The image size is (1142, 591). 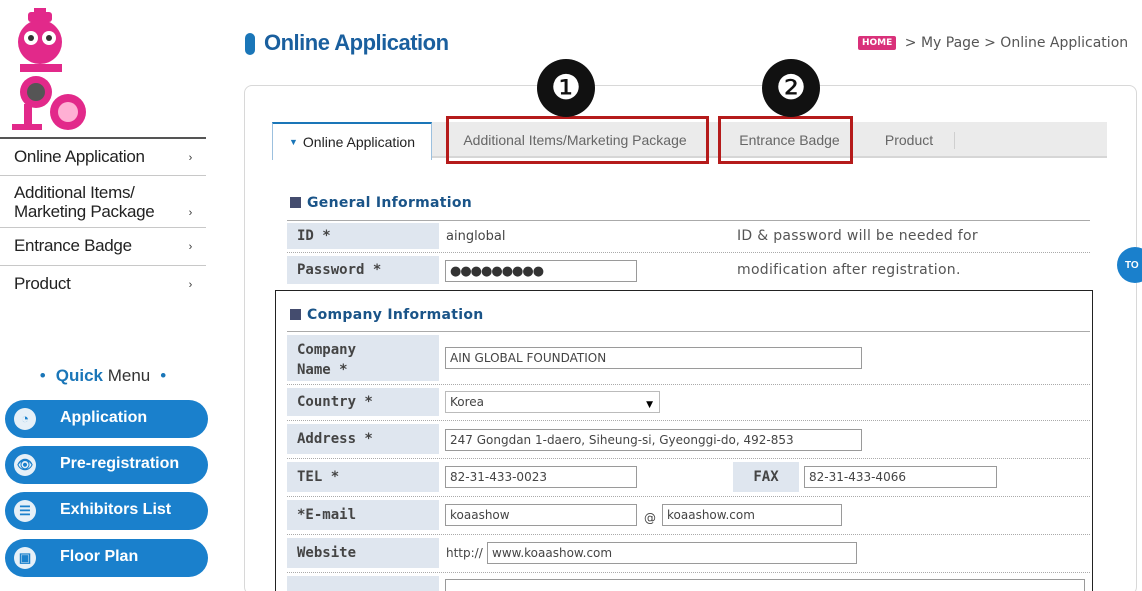 What do you see at coordinates (49, 70) in the screenshot?
I see `site-logo` at bounding box center [49, 70].